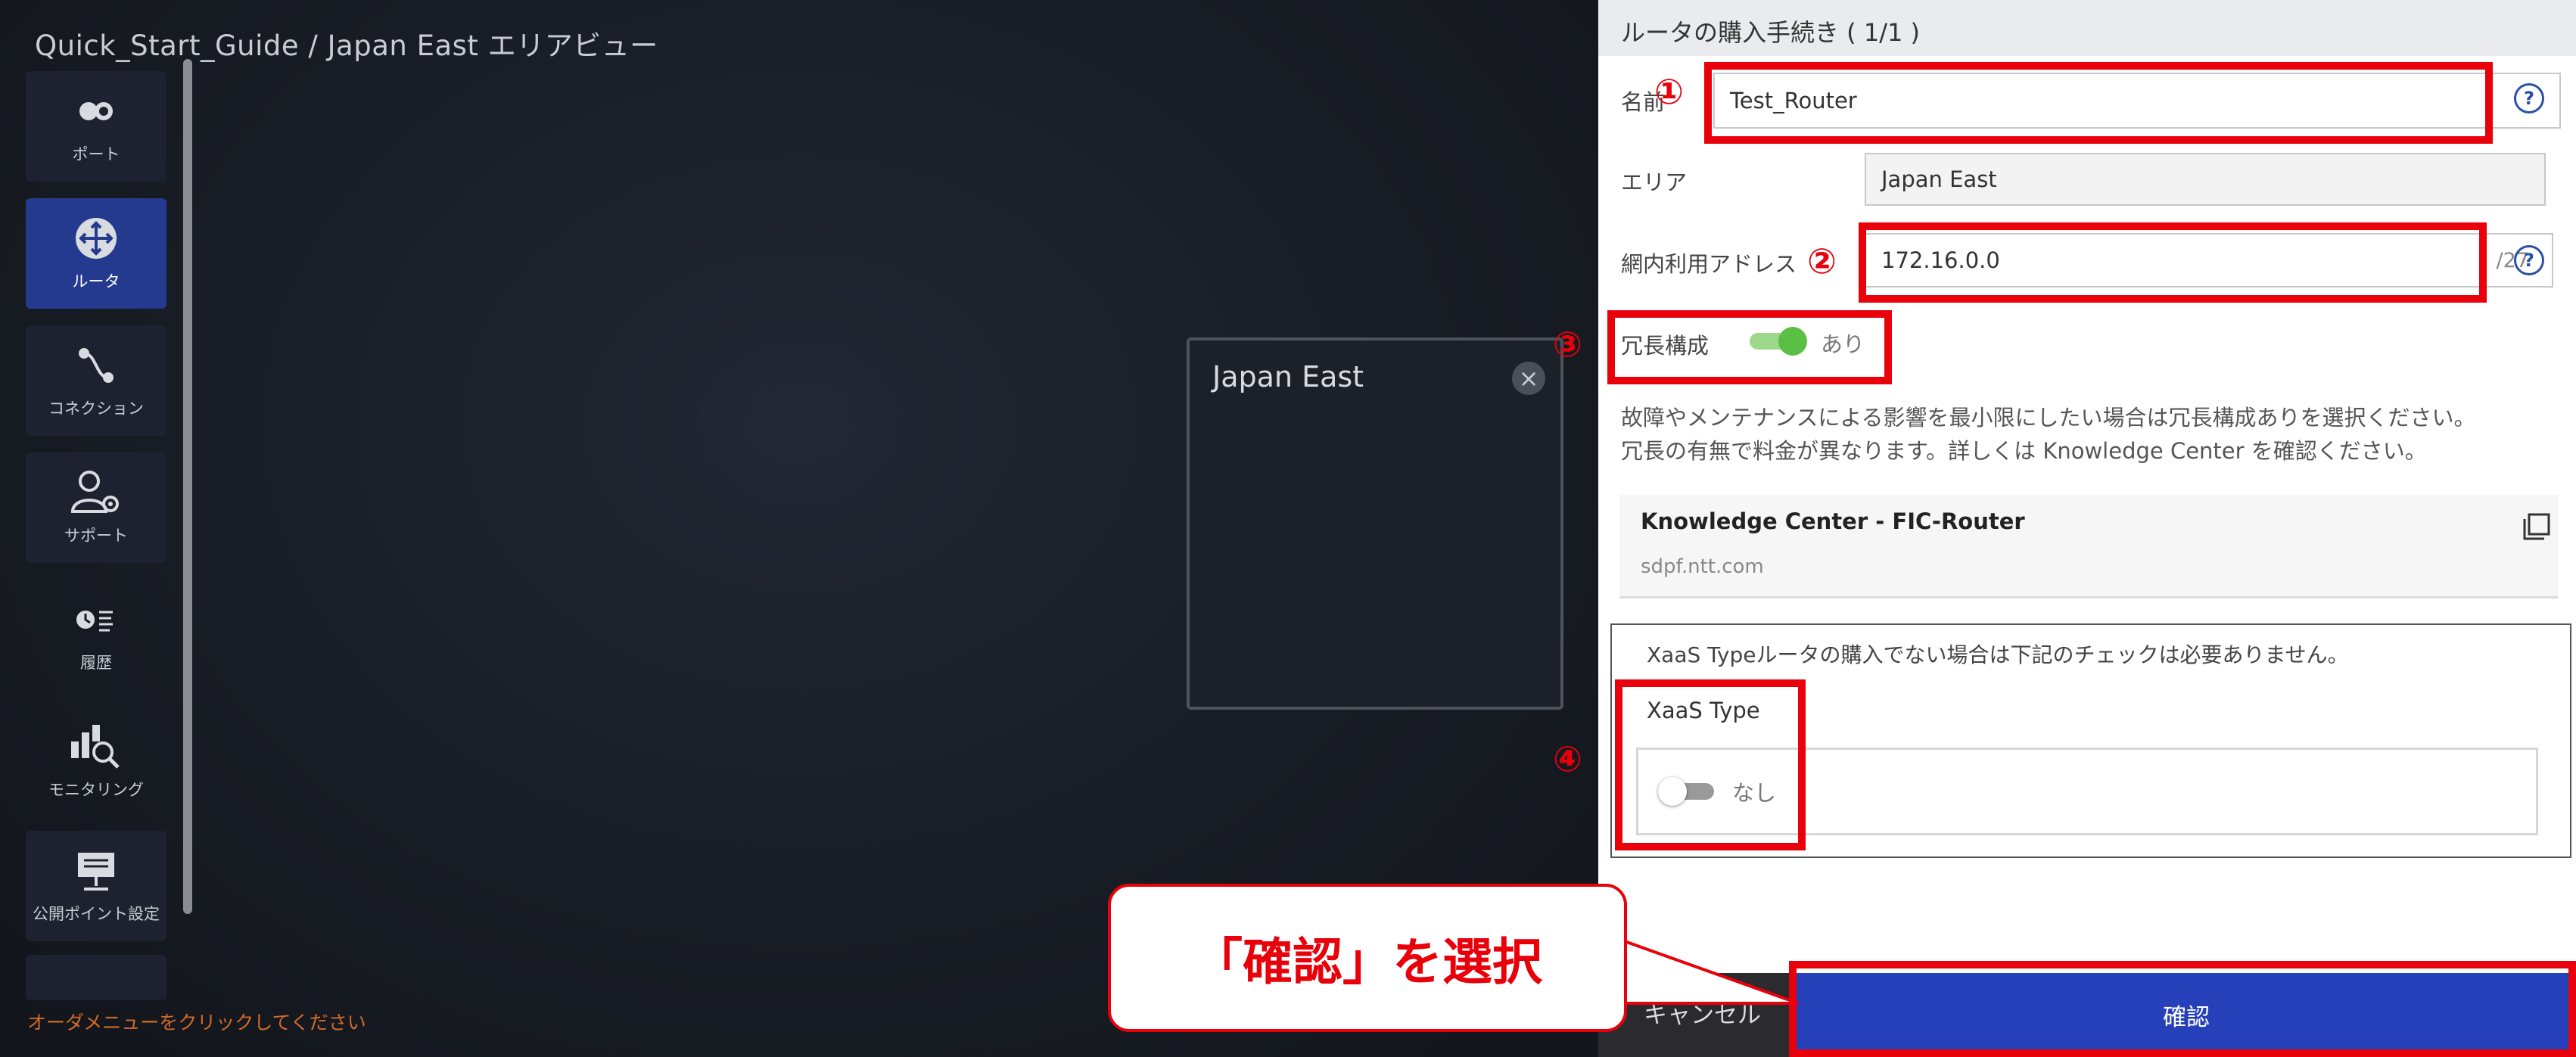 The width and height of the screenshot is (2576, 1057). What do you see at coordinates (1655, 182) in the screenshot?
I see `area-label: エリア` at bounding box center [1655, 182].